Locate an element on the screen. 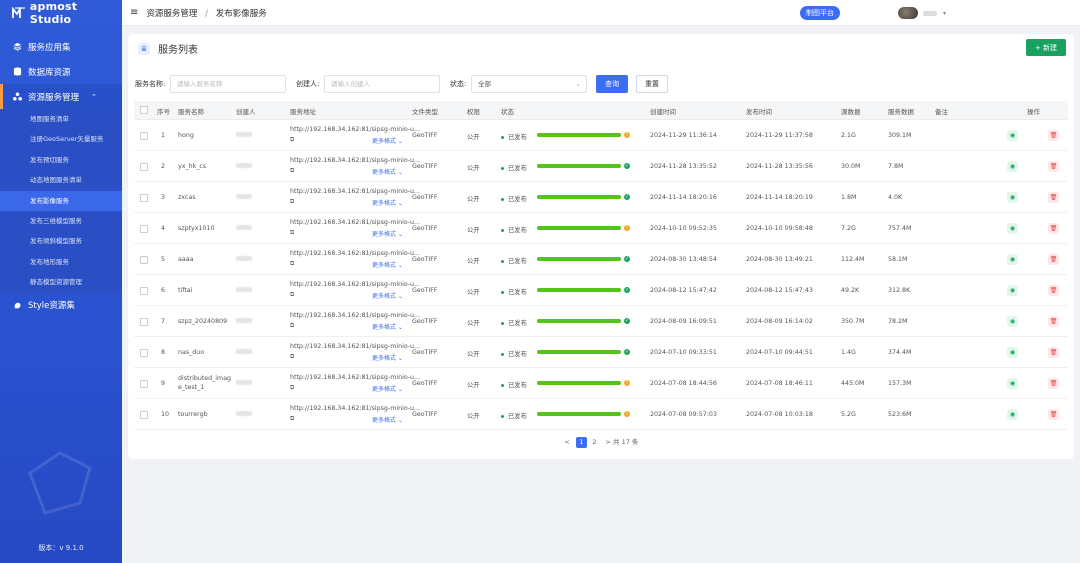  query-button: 查询 is located at coordinates (612, 84).